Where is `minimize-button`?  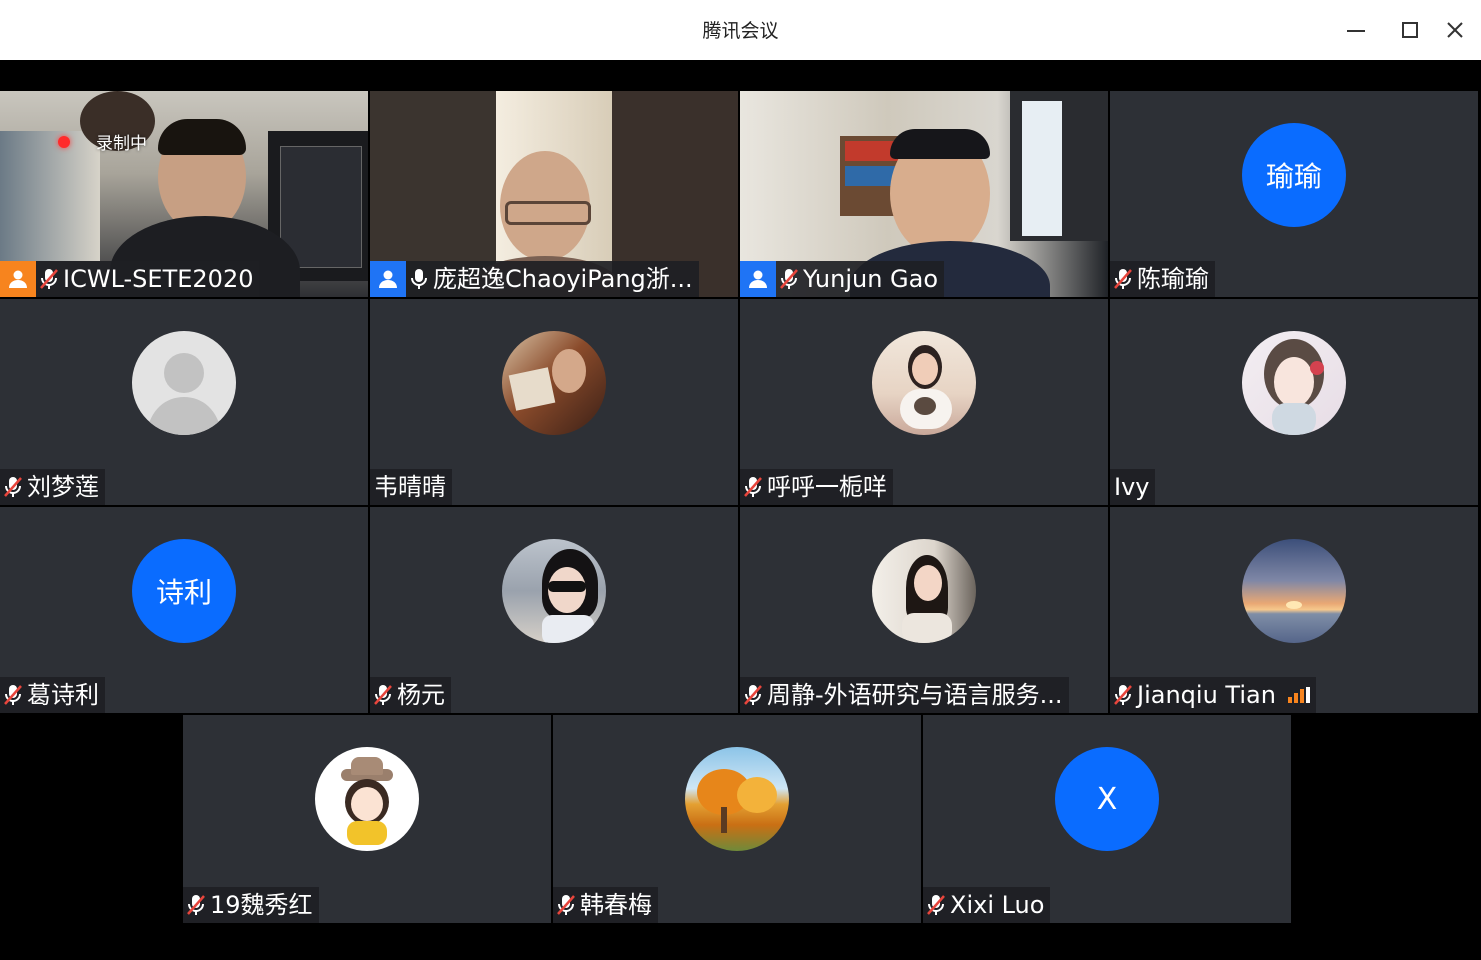 minimize-button is located at coordinates (1356, 30).